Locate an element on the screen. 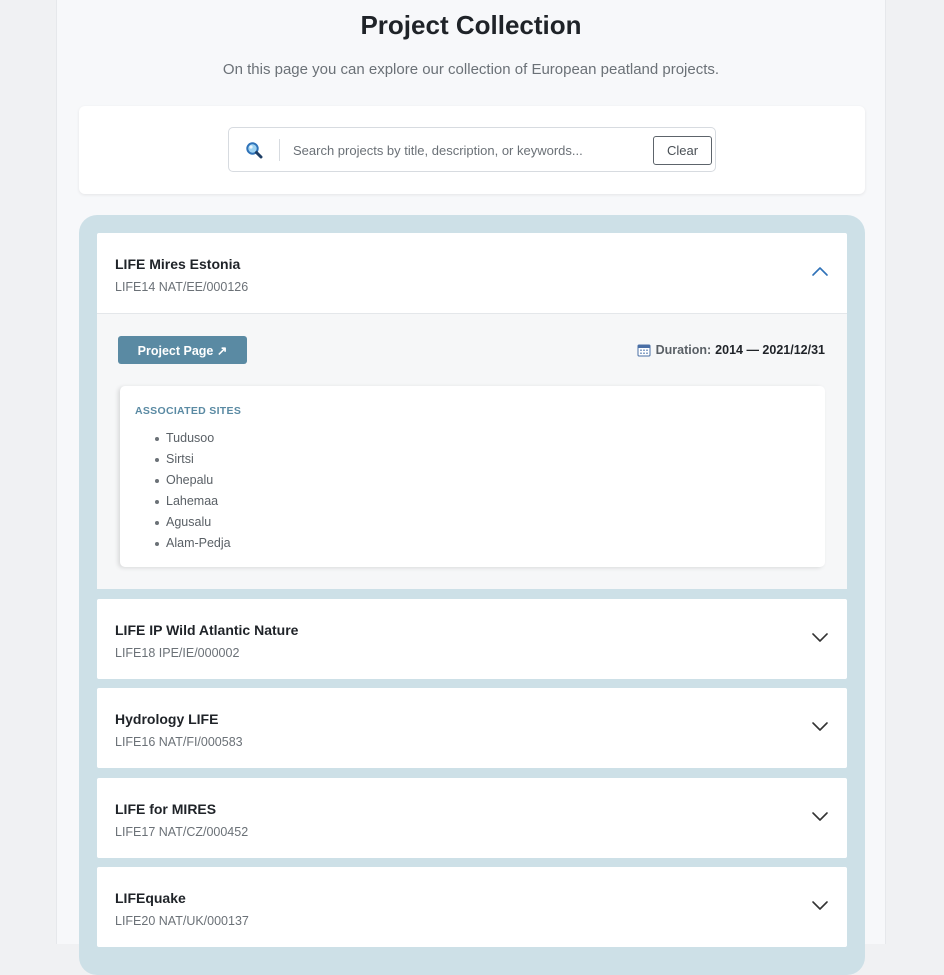  project-title: Hydrology LIFE is located at coordinates (167, 719).